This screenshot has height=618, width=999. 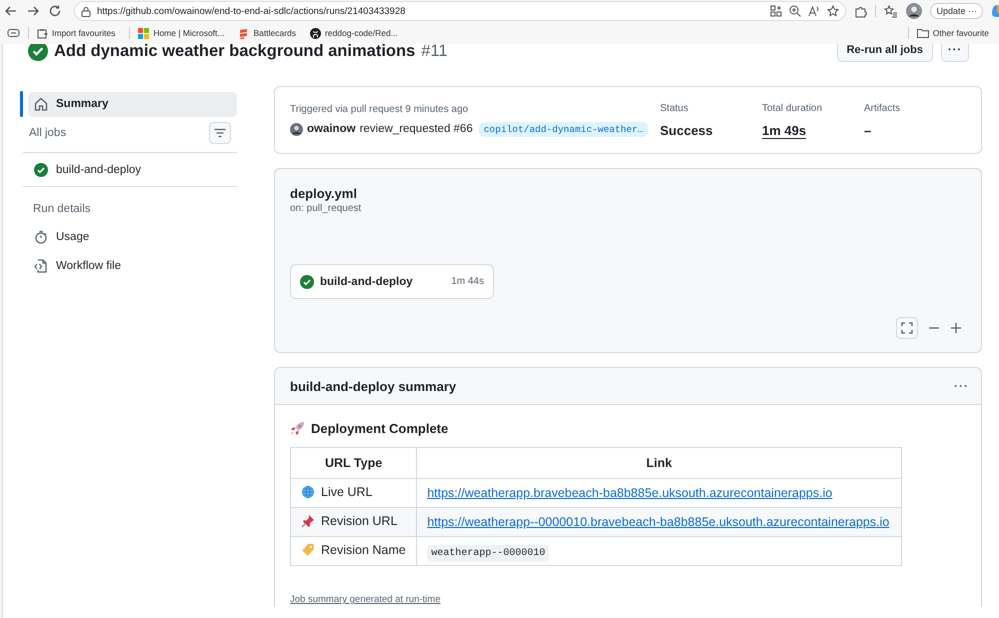 What do you see at coordinates (814, 11) in the screenshot?
I see `read-aloud-icon` at bounding box center [814, 11].